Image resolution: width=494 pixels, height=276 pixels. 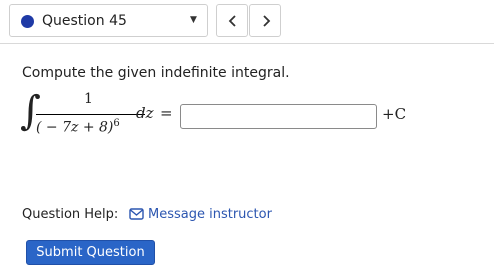 I want to click on equals-sign: =, so click(x=166, y=113).